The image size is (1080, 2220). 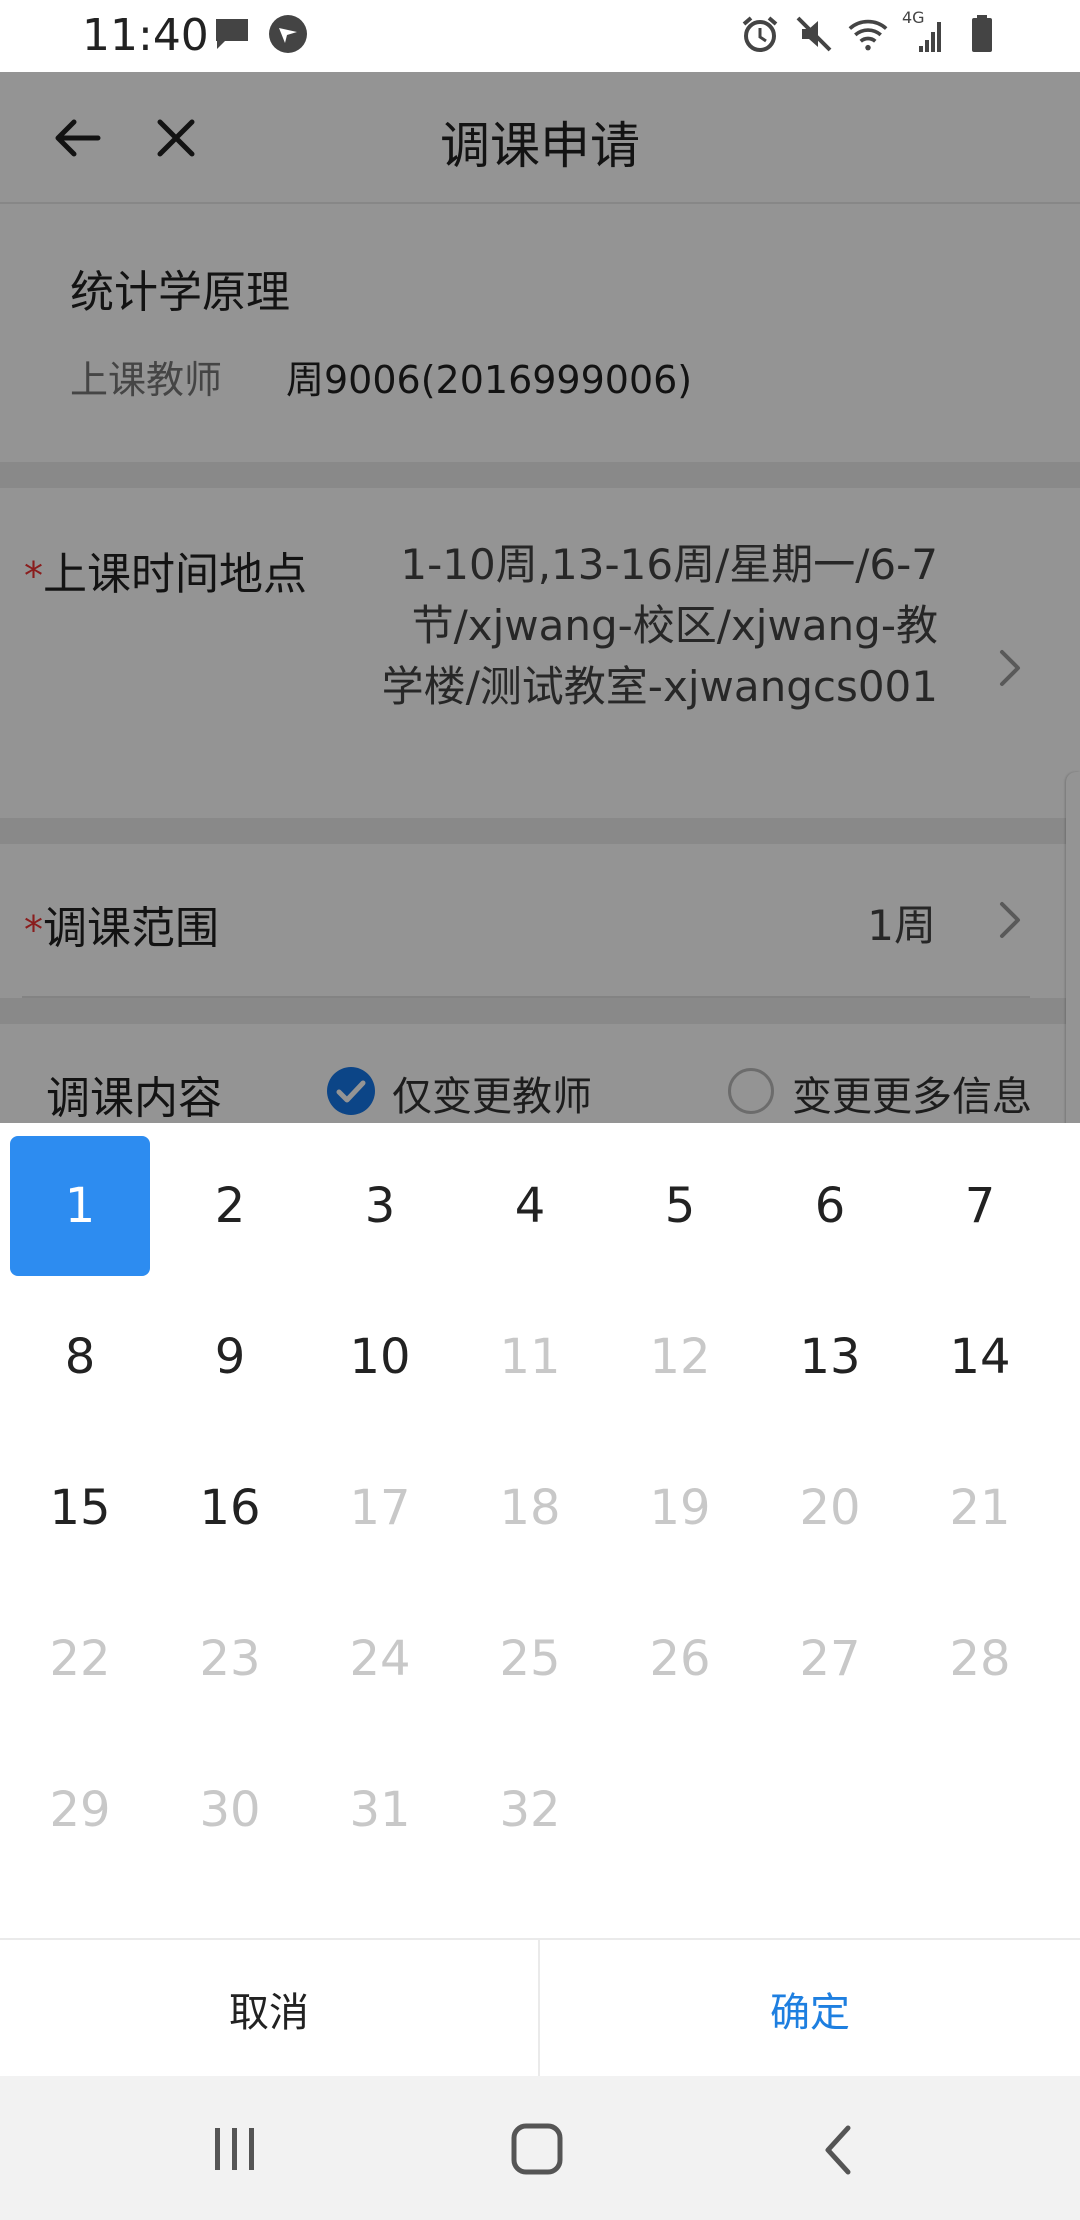 What do you see at coordinates (230, 1659) in the screenshot?
I see `week-option-23: 23` at bounding box center [230, 1659].